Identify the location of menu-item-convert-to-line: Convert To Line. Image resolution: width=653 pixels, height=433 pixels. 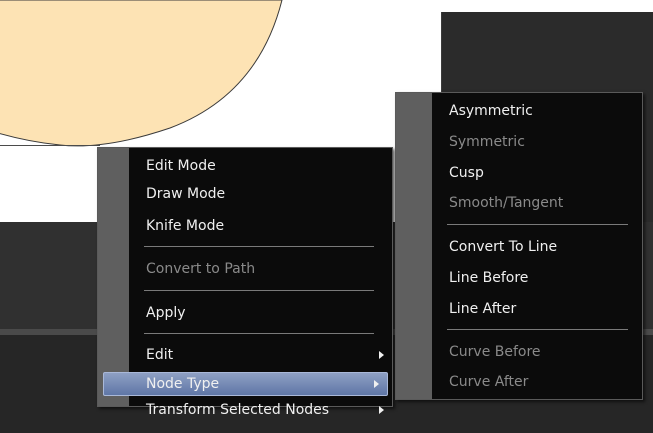
(519, 247).